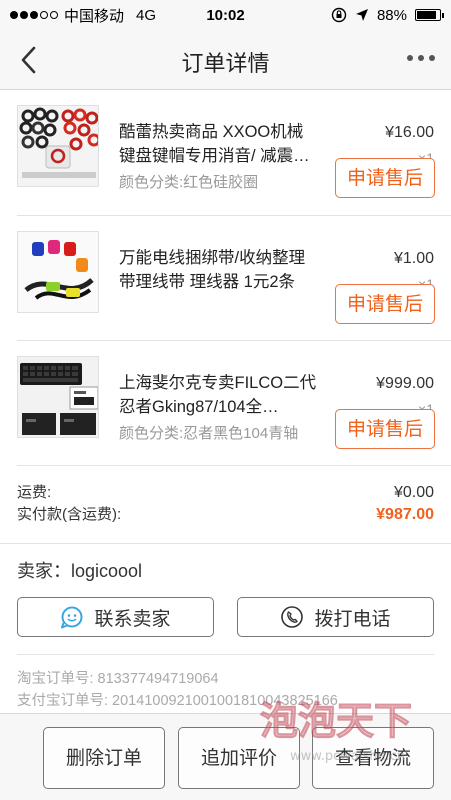 This screenshot has width=451, height=800. What do you see at coordinates (225, 617) in the screenshot?
I see `contact-actions: 联系卖家 拨打电话` at bounding box center [225, 617].